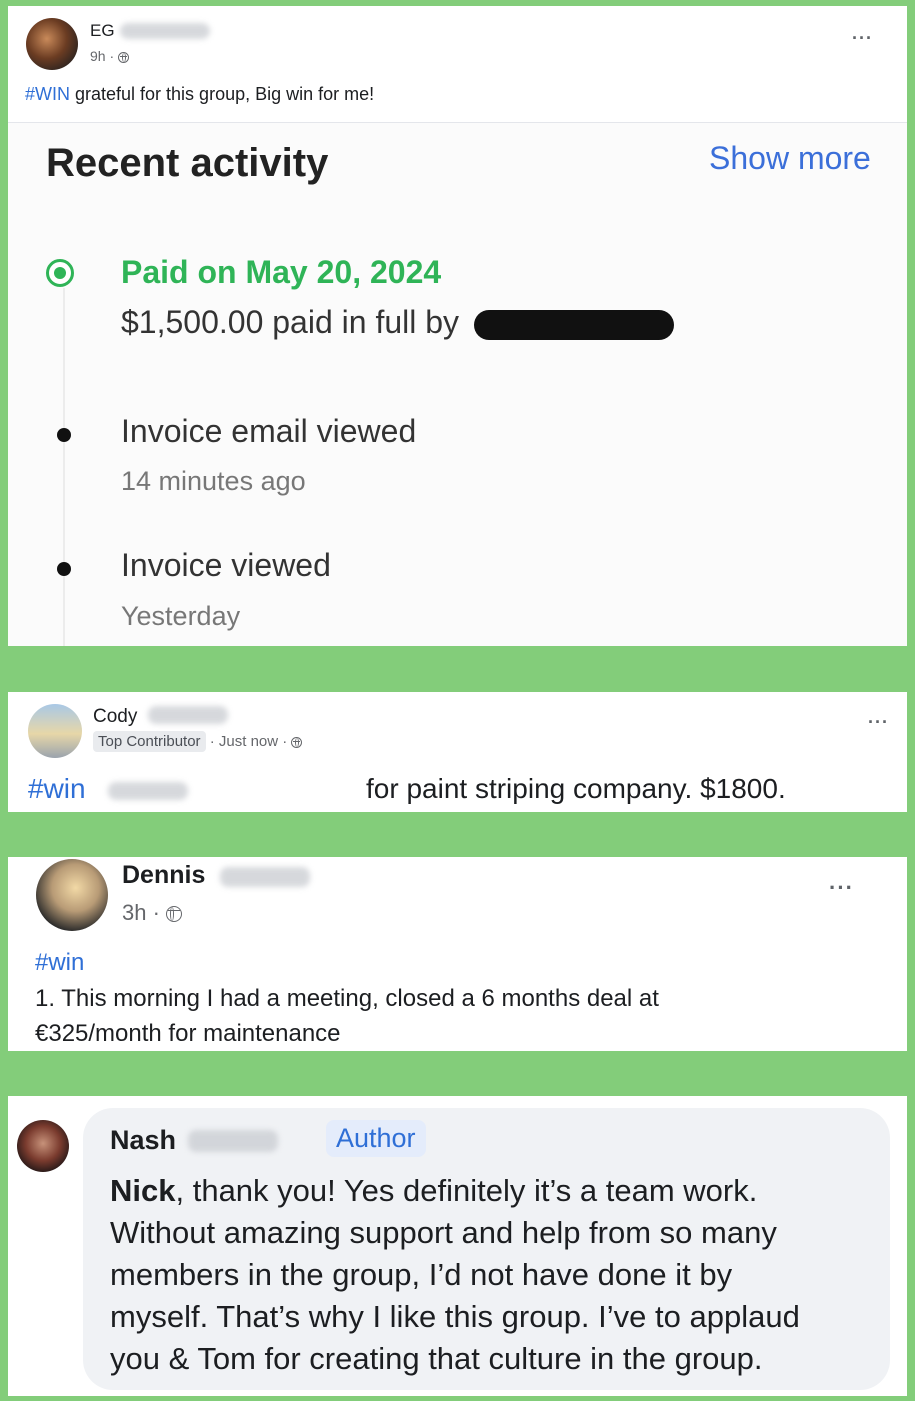 This screenshot has height=1401, width=915. Describe the element at coordinates (141, 912) in the screenshot. I see `post-time: 3h ·` at that location.